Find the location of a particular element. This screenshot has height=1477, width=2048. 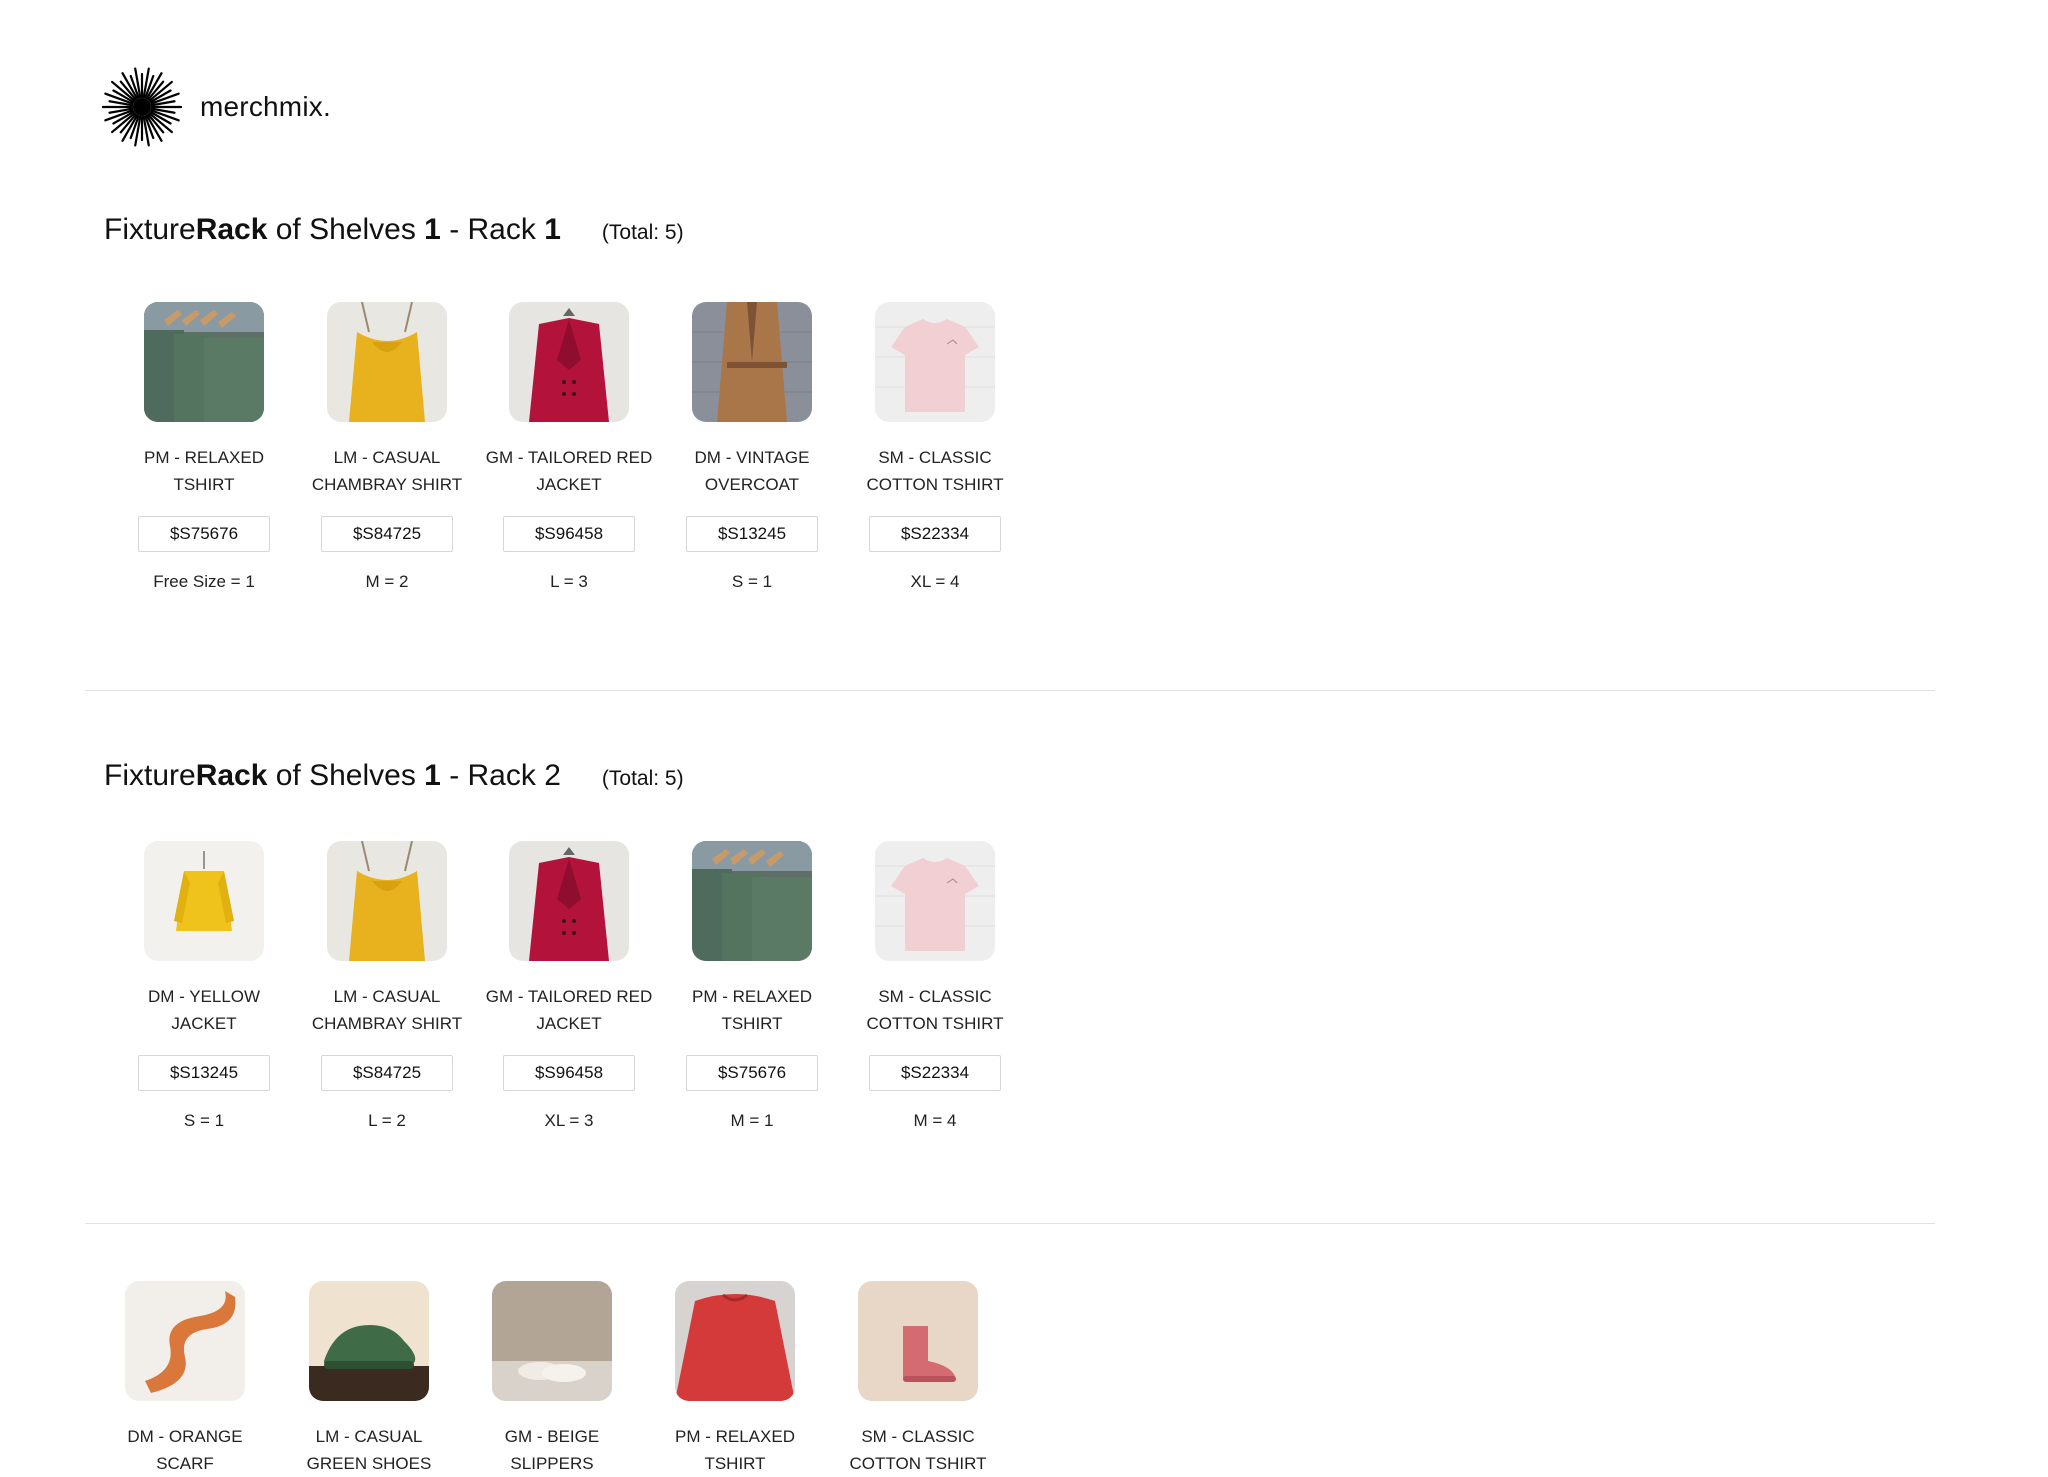

size-quantity: XL = 3 is located at coordinates (569, 1120).